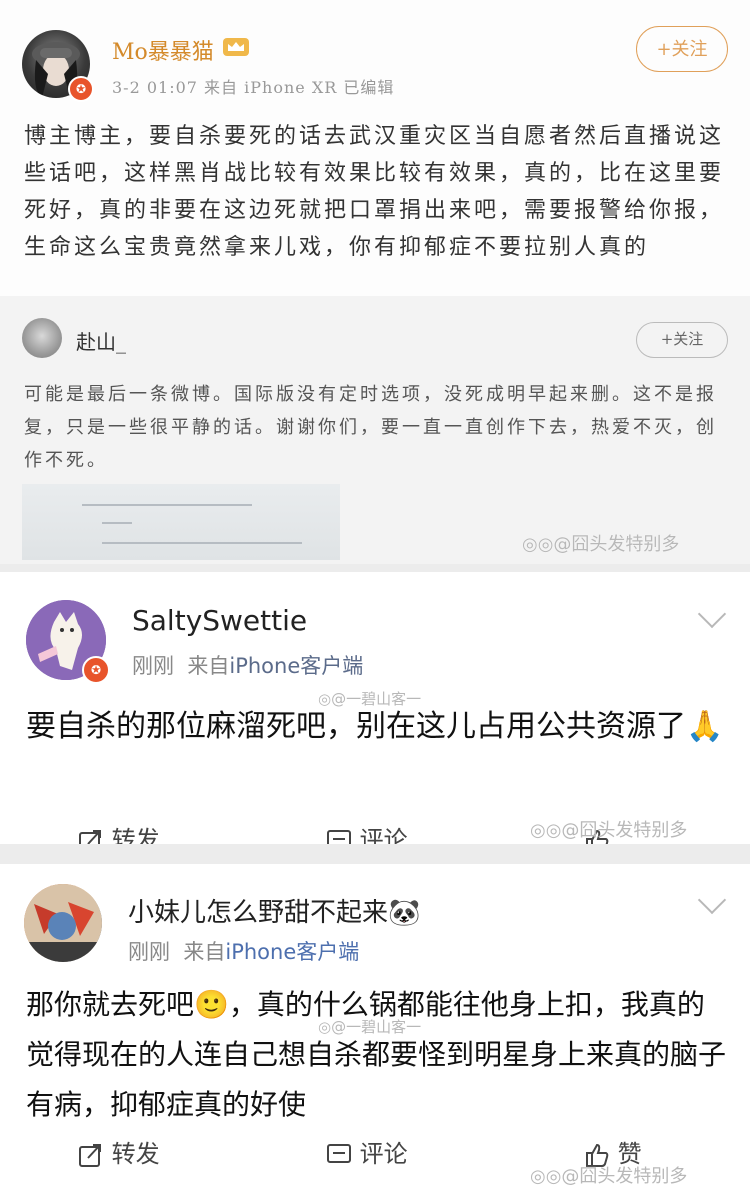 Image resolution: width=750 pixels, height=1195 pixels. Describe the element at coordinates (211, 1004) in the screenshot. I see `smile-emoji-icon: 🙂` at that location.